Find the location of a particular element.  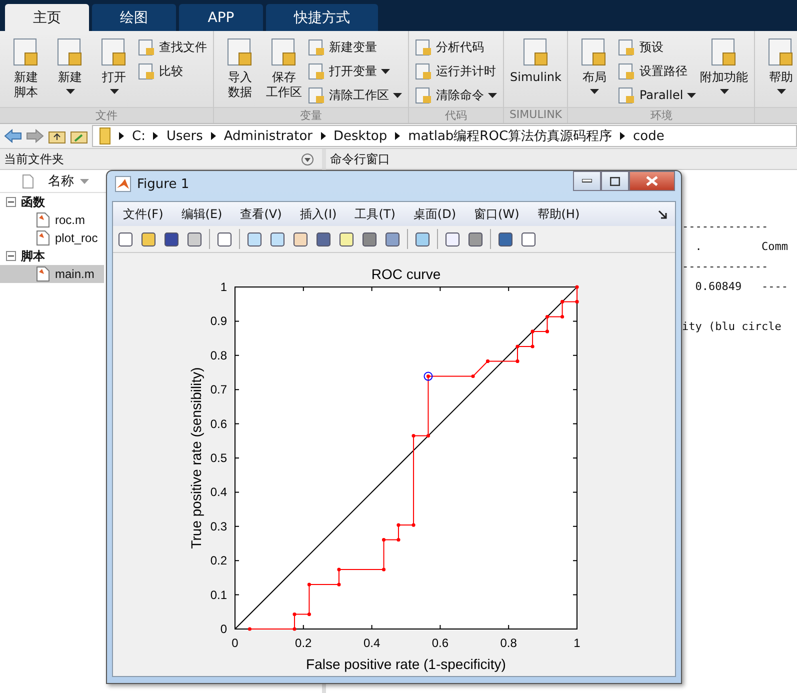

tick-label: 0 is located at coordinates (235, 643).